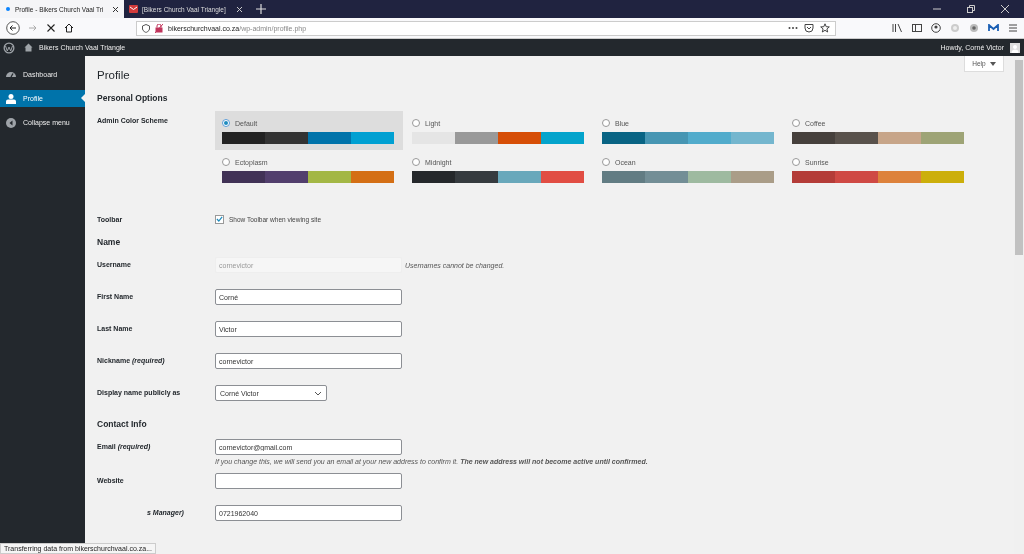 This screenshot has width=1024, height=554. Describe the element at coordinates (51, 28) in the screenshot. I see `stop-icon` at that location.